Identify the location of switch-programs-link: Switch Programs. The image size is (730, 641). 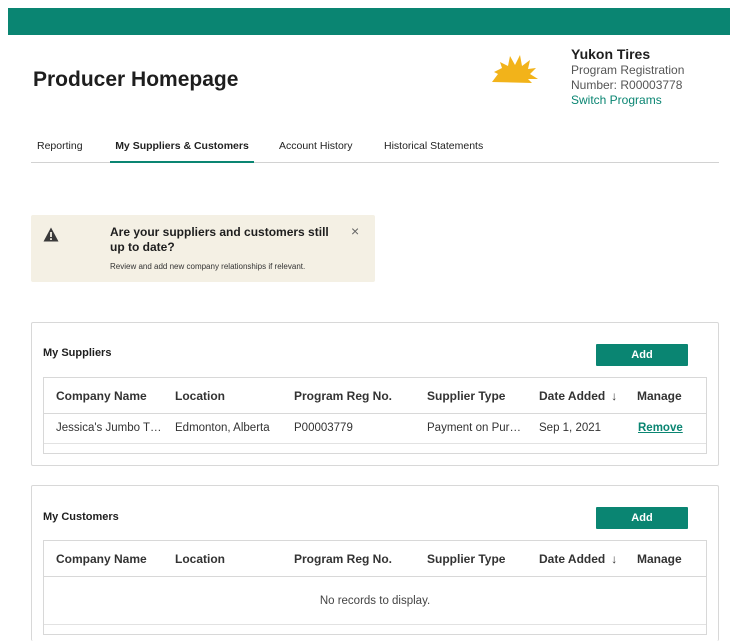
(627, 100).